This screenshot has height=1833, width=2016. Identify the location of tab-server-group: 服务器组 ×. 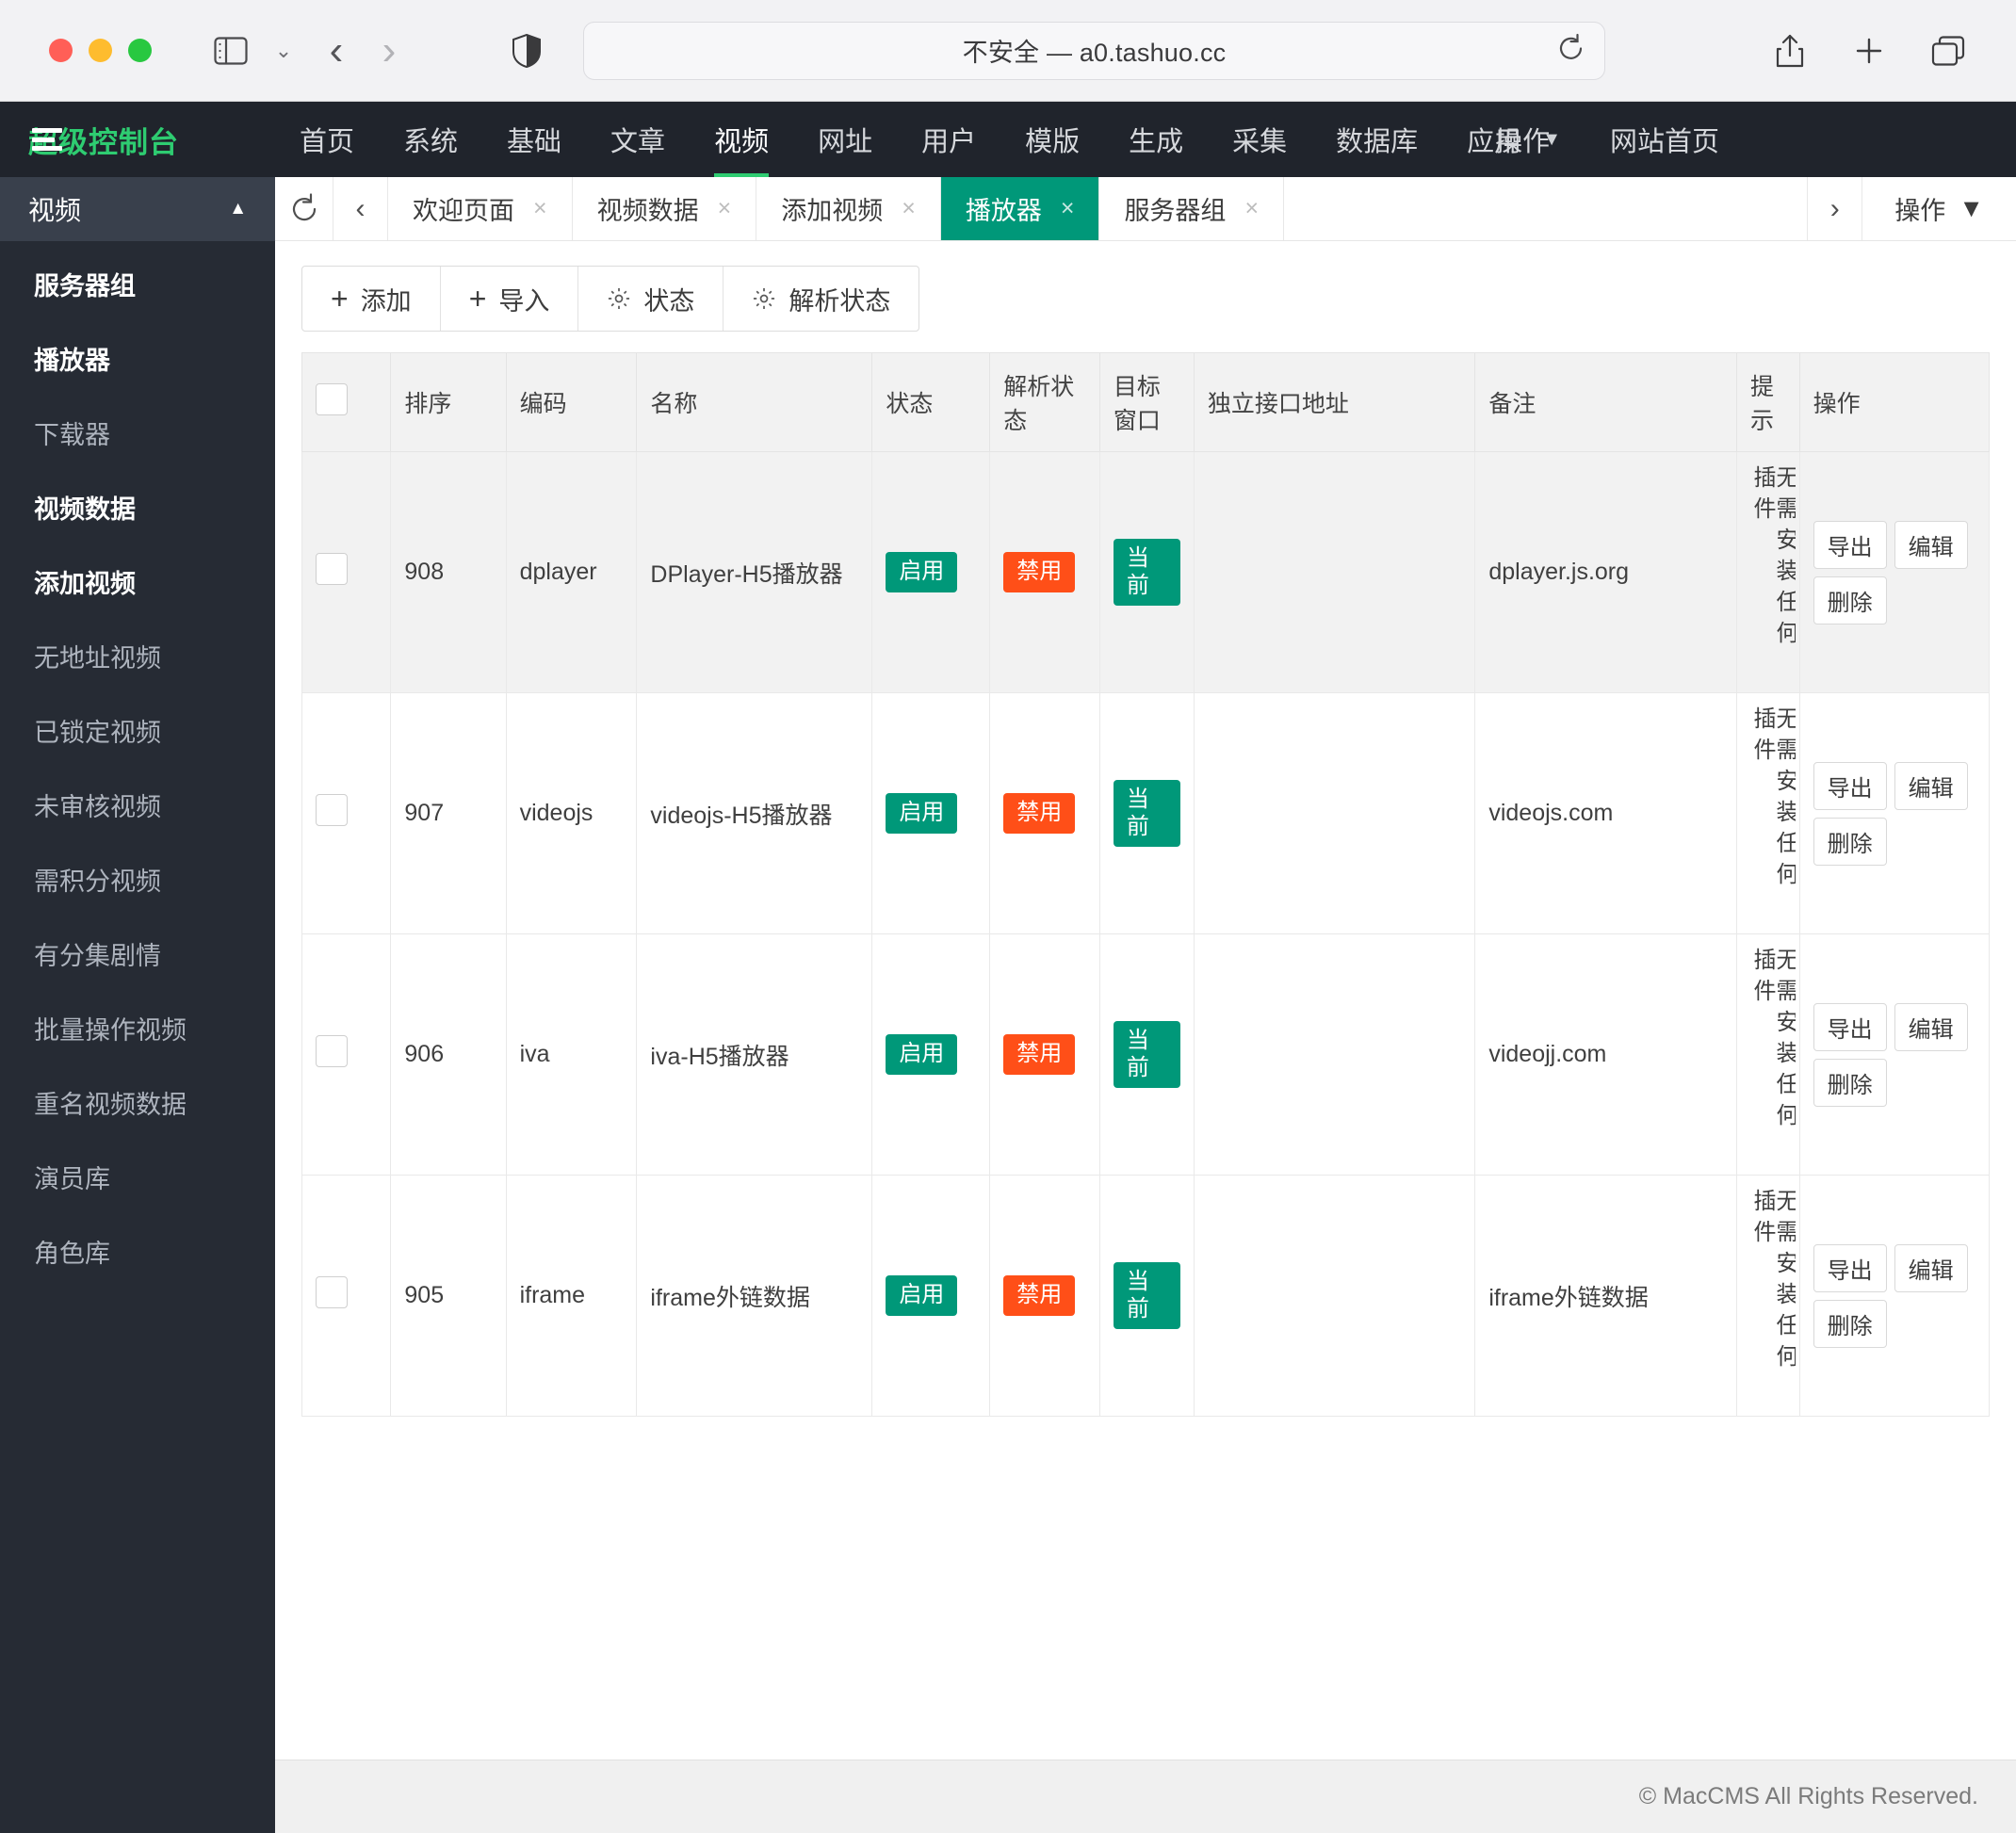
(1192, 209).